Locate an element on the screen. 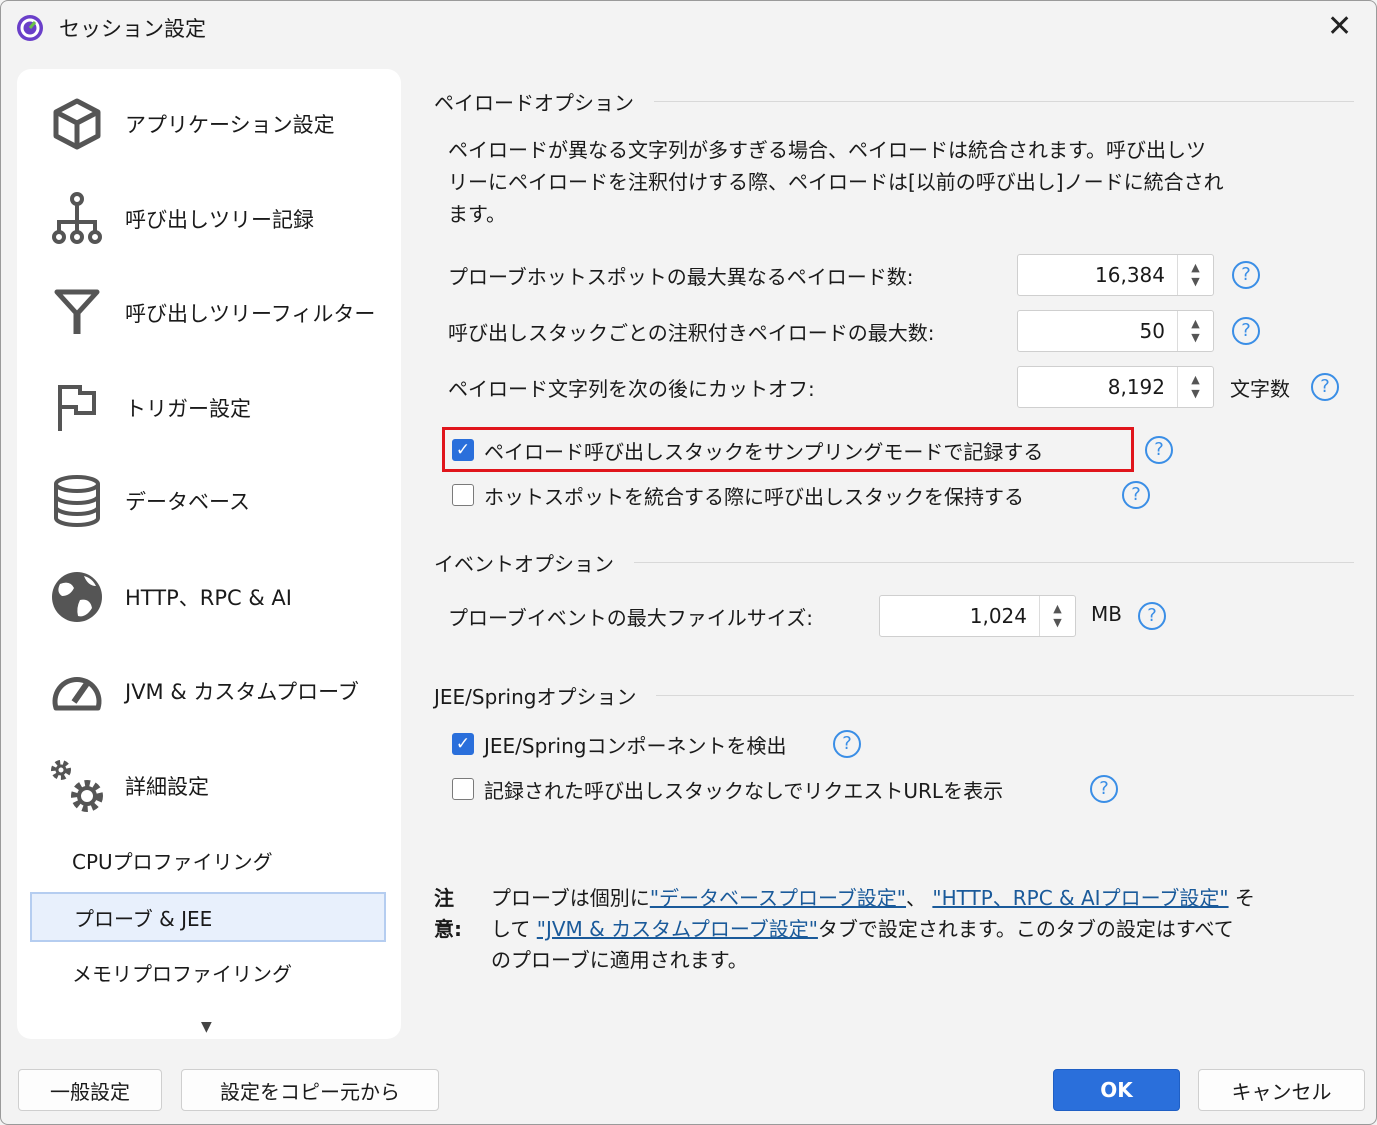  payload-description-line3: ます。 is located at coordinates (477, 214).